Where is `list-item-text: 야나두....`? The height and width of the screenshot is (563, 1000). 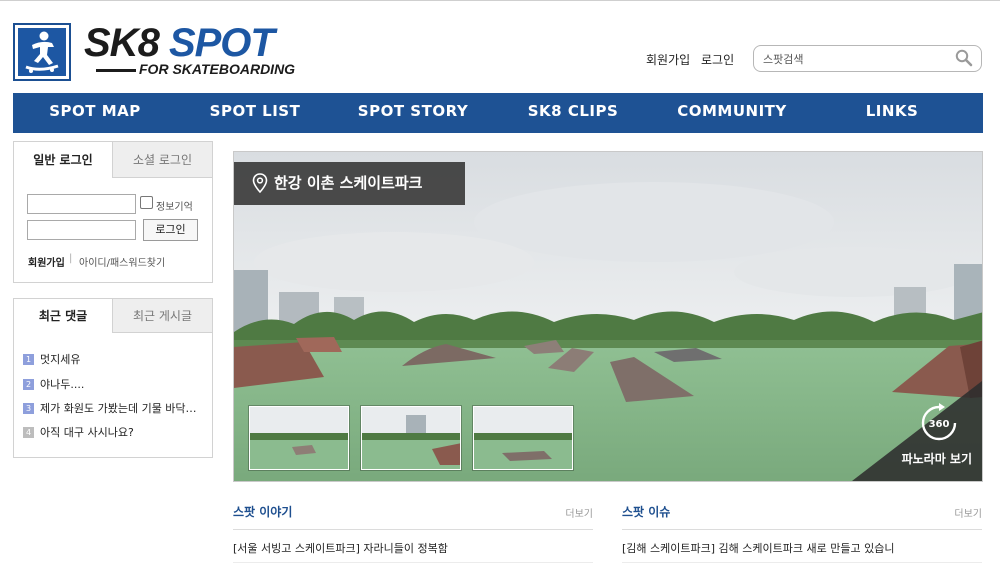
list-item-text: 야나두.... is located at coordinates (62, 384).